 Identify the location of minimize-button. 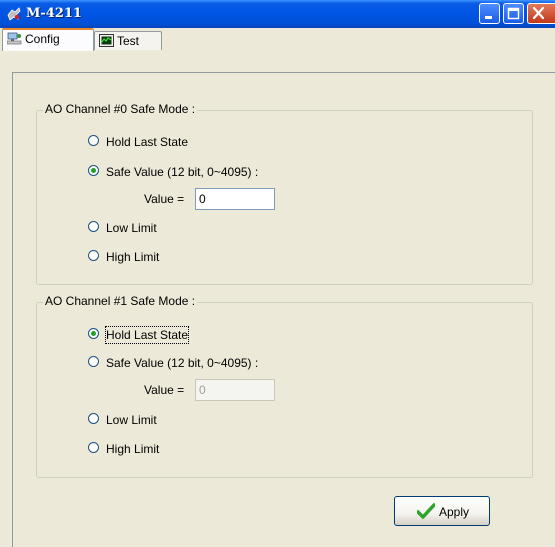
(489, 13).